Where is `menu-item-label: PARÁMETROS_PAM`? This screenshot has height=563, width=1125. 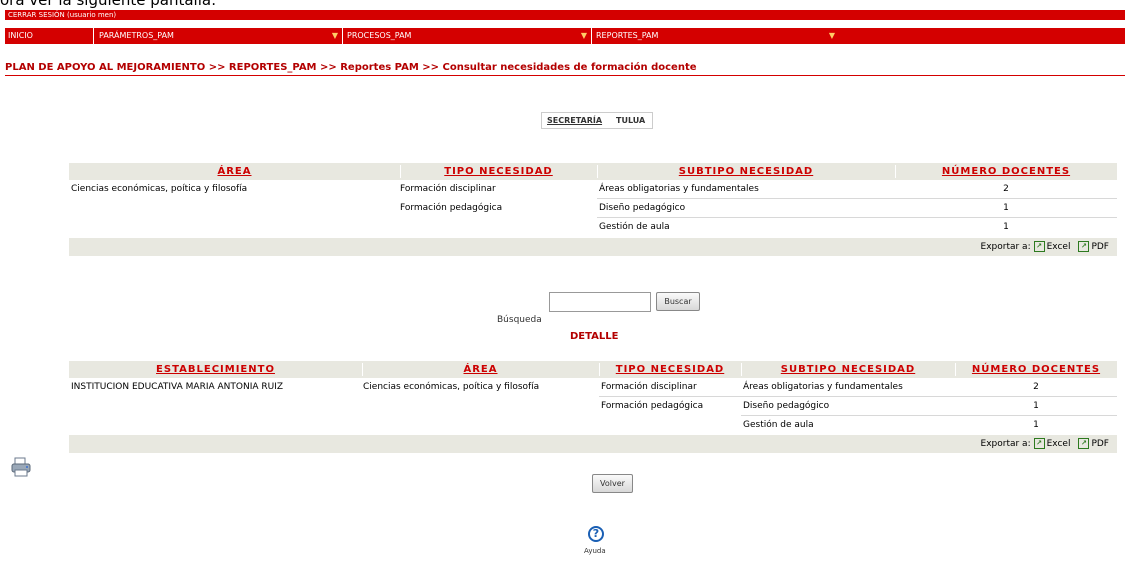
menu-item-label: PARÁMETROS_PAM is located at coordinates (136, 35).